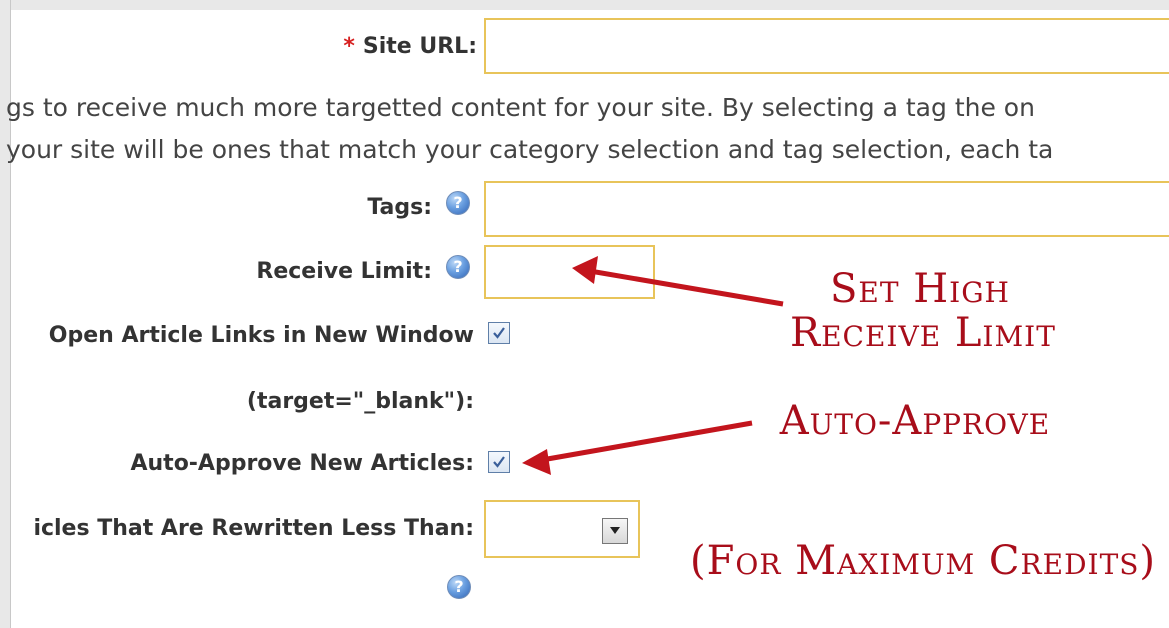 Image resolution: width=1169 pixels, height=628 pixels. Describe the element at coordinates (678, 281) in the screenshot. I see `arrow-to-receive-limit-icon` at that location.